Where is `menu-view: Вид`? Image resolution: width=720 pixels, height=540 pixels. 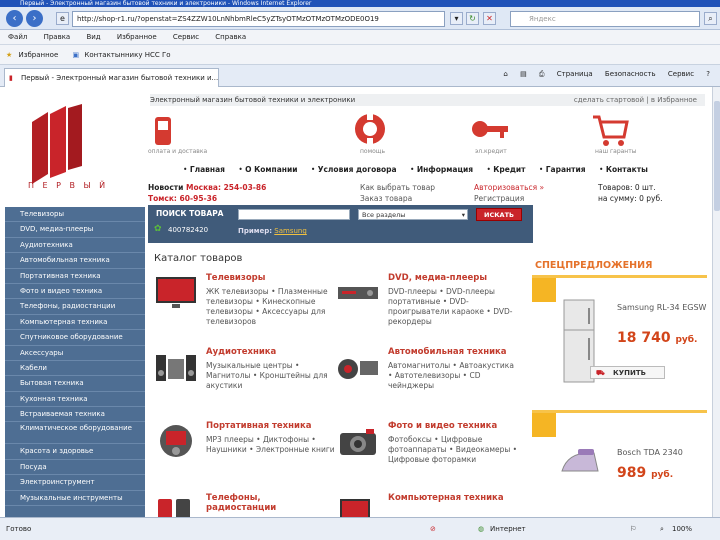
menu-view: Вид is located at coordinates (93, 37).